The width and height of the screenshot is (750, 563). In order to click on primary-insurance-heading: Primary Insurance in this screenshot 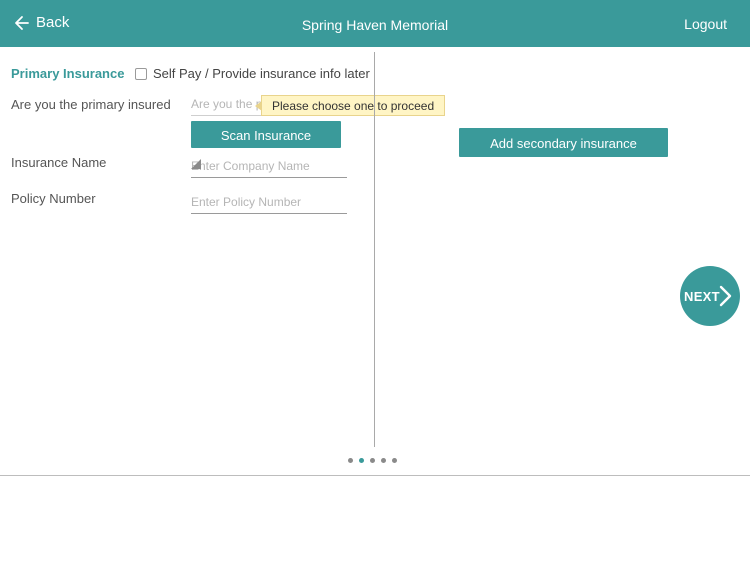, I will do `click(68, 73)`.